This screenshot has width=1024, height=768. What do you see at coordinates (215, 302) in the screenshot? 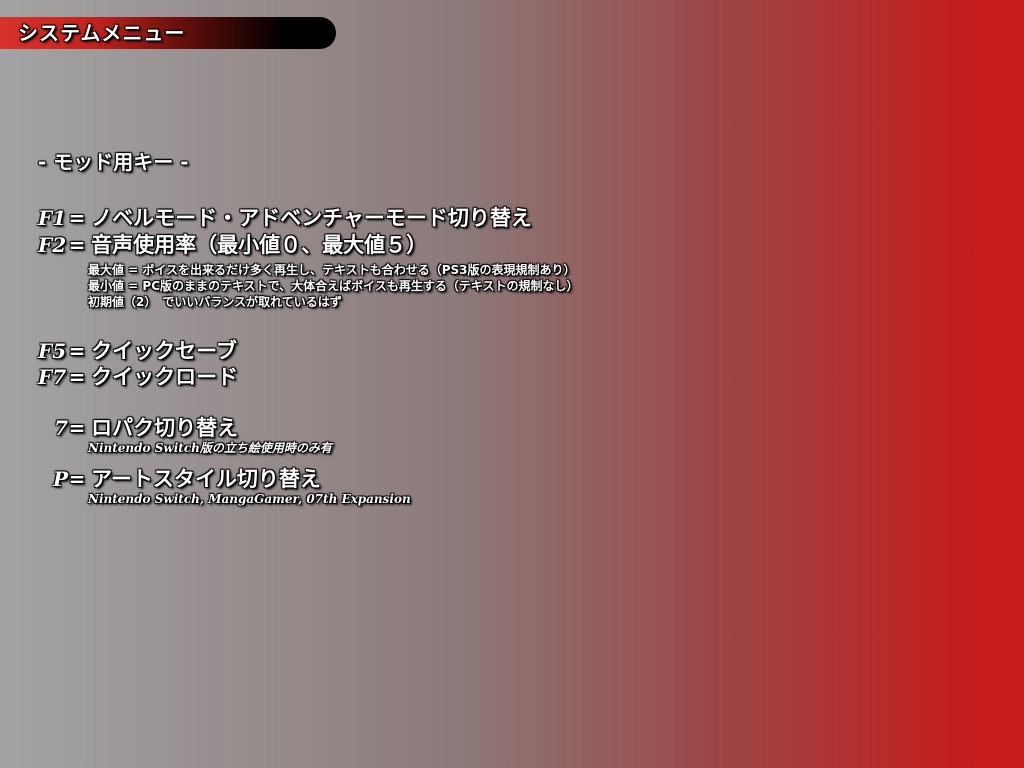
I see `f2-note-default: 初期値（2） でいいバランスが取れているはず` at bounding box center [215, 302].